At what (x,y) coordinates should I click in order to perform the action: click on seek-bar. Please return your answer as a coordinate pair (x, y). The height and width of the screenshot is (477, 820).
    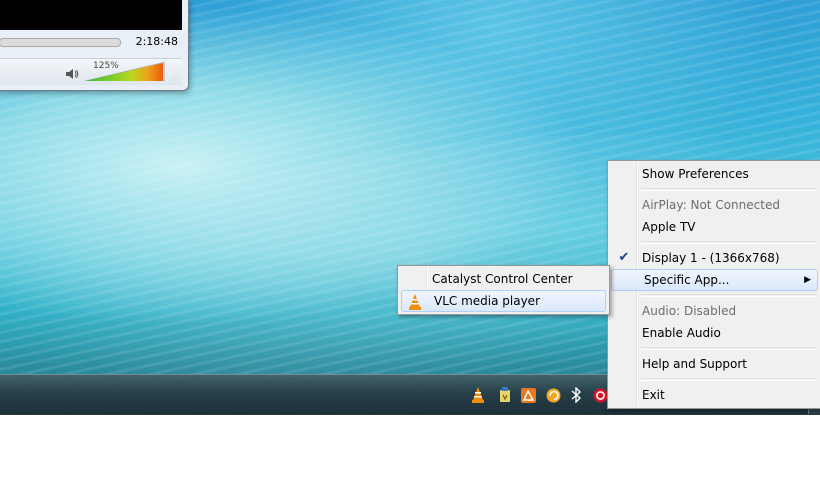
    Looking at the image, I should click on (60, 42).